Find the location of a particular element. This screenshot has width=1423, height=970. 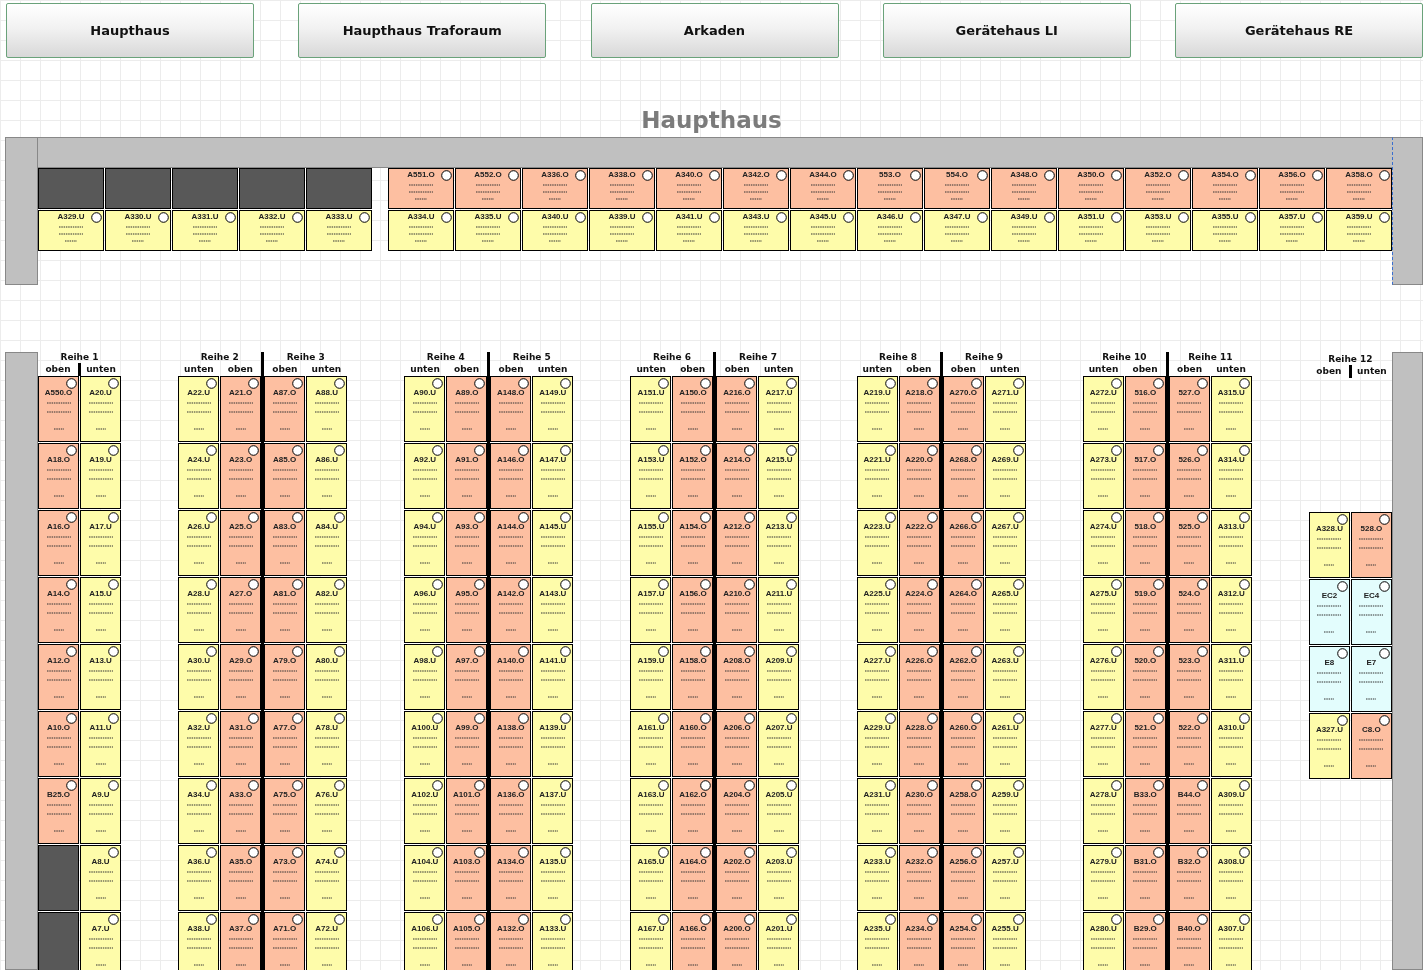

parking-slot: A334.U is located at coordinates (421, 230).